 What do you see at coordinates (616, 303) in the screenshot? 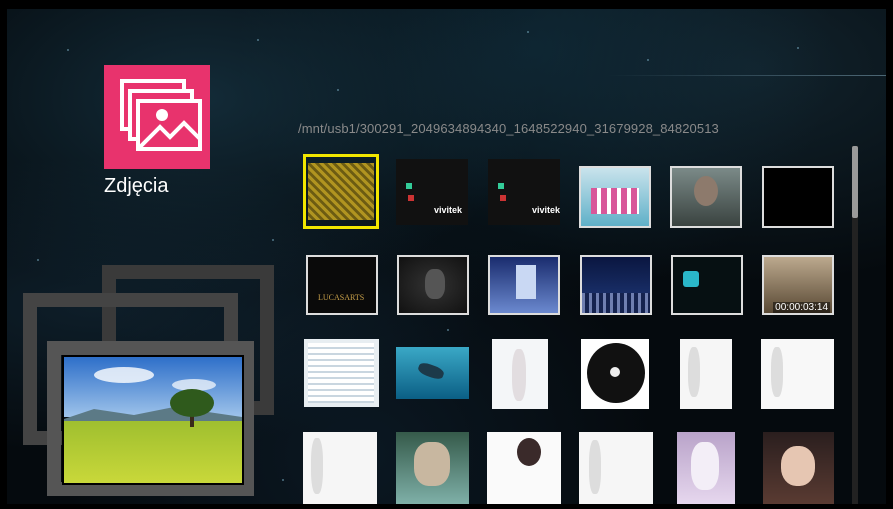
I see `city-photo` at bounding box center [616, 303].